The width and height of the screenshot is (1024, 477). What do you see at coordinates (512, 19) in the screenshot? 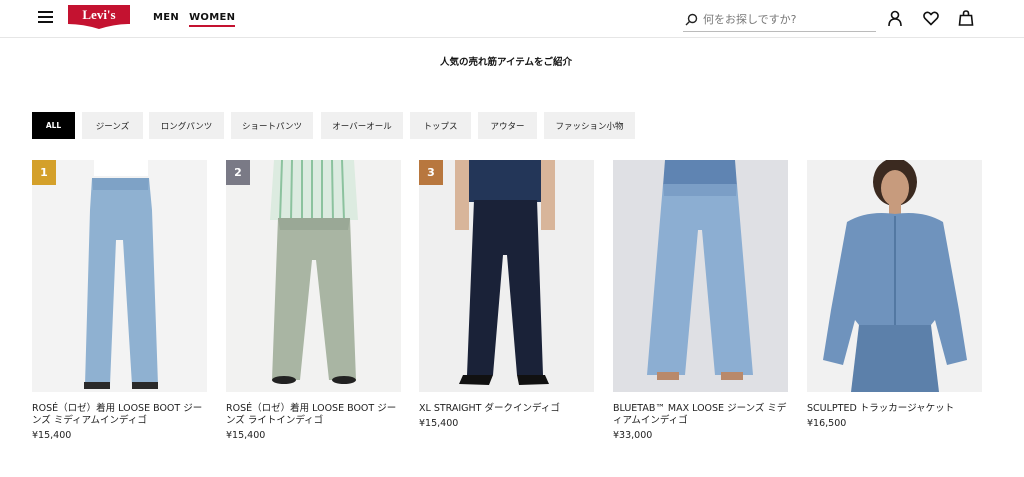
I see `site-header: Levi's MEN WOMEN` at bounding box center [512, 19].